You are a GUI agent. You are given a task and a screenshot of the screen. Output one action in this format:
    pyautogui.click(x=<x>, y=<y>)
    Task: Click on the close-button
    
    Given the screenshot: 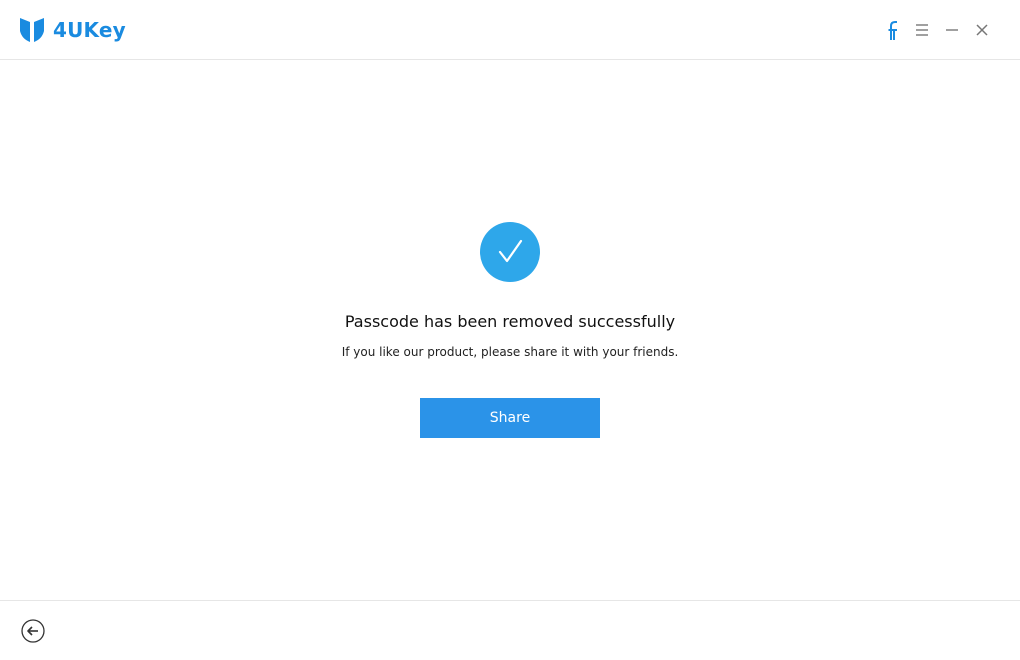 What is the action you would take?
    pyautogui.click(x=982, y=30)
    